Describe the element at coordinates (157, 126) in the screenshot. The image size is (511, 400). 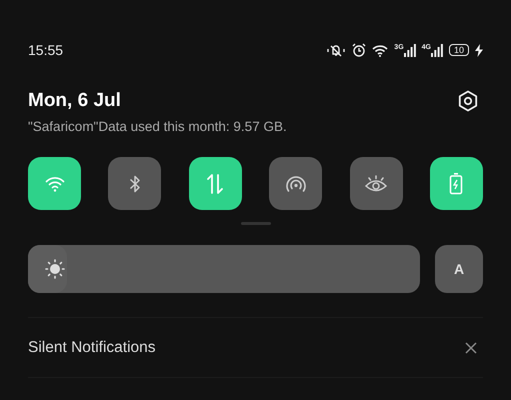
I see `data-usage-text: "Safaricom"Data used this month: 9.57 GB.` at that location.